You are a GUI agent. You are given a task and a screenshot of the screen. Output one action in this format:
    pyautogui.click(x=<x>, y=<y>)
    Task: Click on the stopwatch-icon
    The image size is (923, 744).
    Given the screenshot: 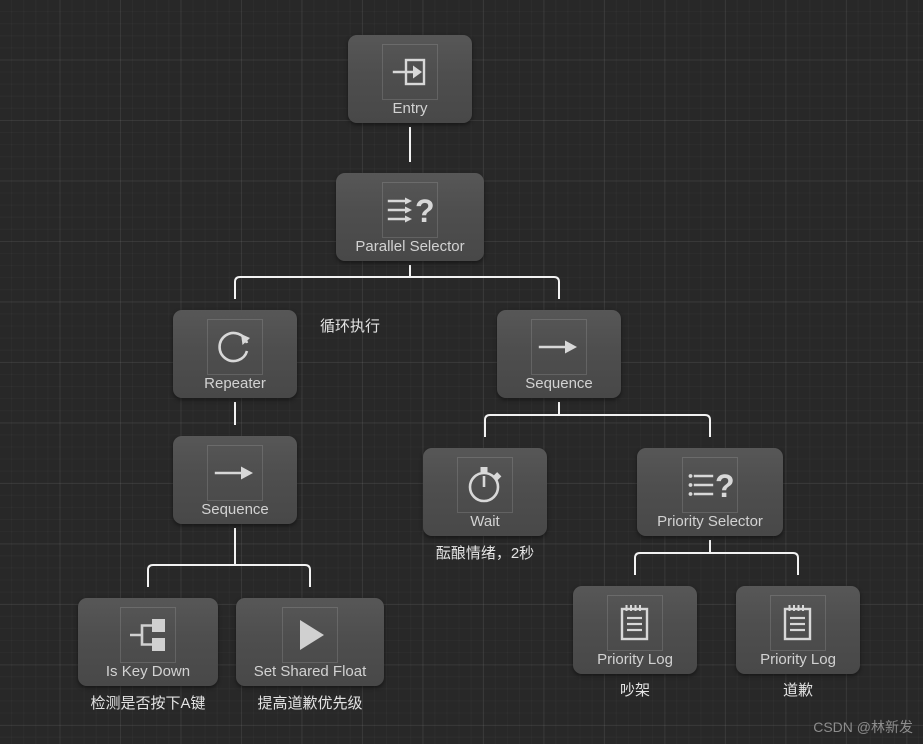 What is the action you would take?
    pyautogui.click(x=485, y=485)
    